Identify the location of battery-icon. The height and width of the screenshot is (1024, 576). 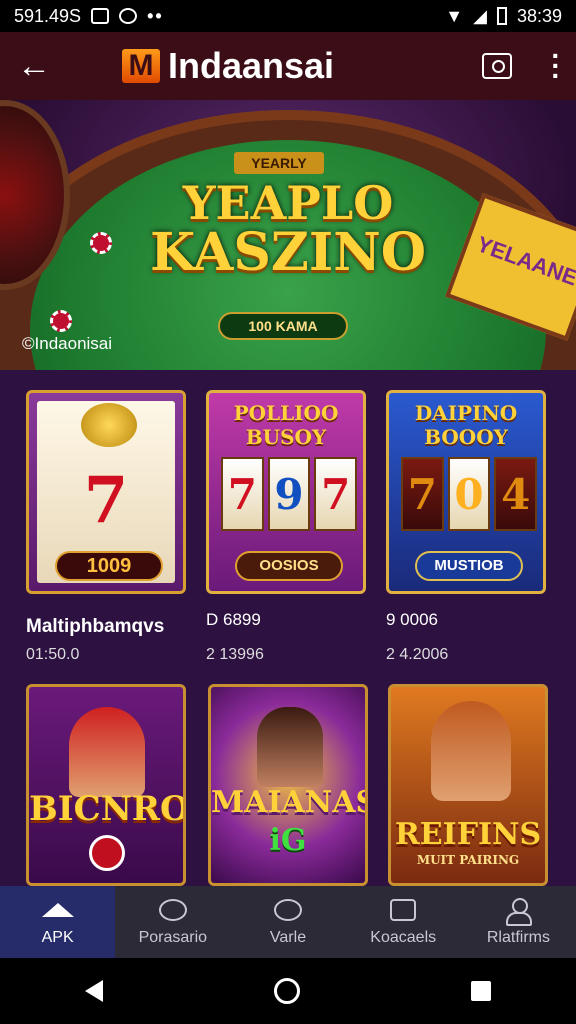
(501, 16).